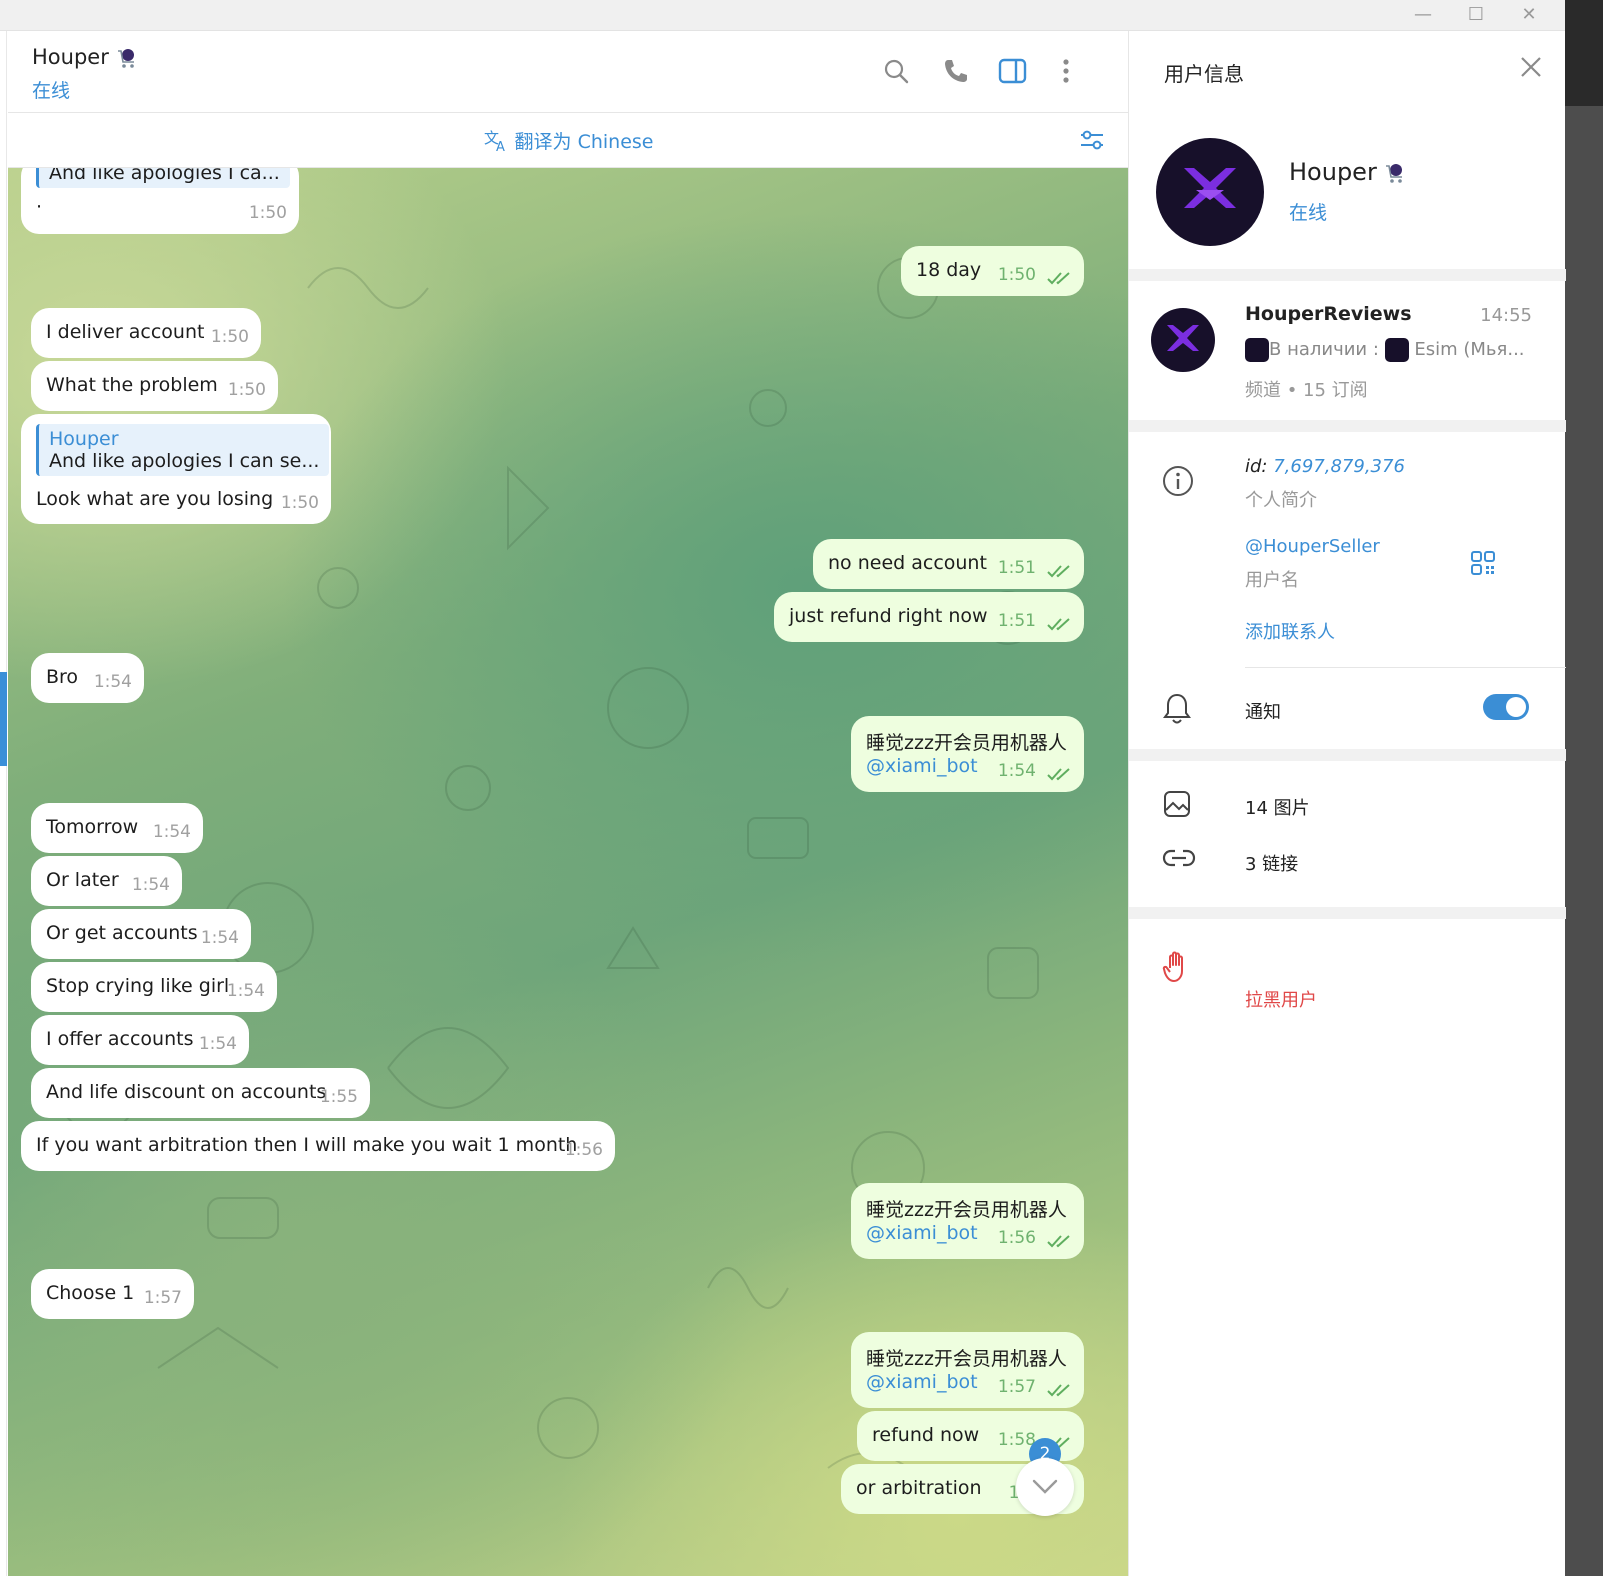  I want to click on cart-emoji-icon, so click(125, 58).